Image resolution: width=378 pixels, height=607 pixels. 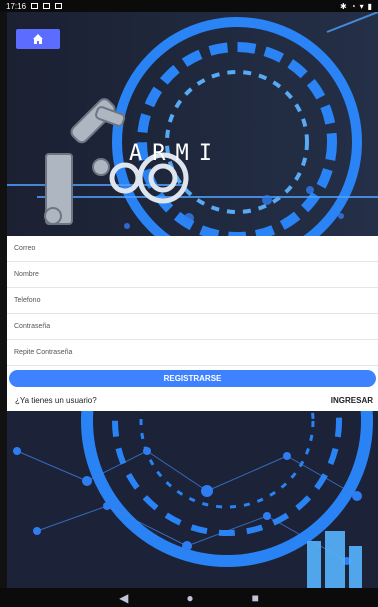 I want to click on notification-icon, so click(x=35, y=6).